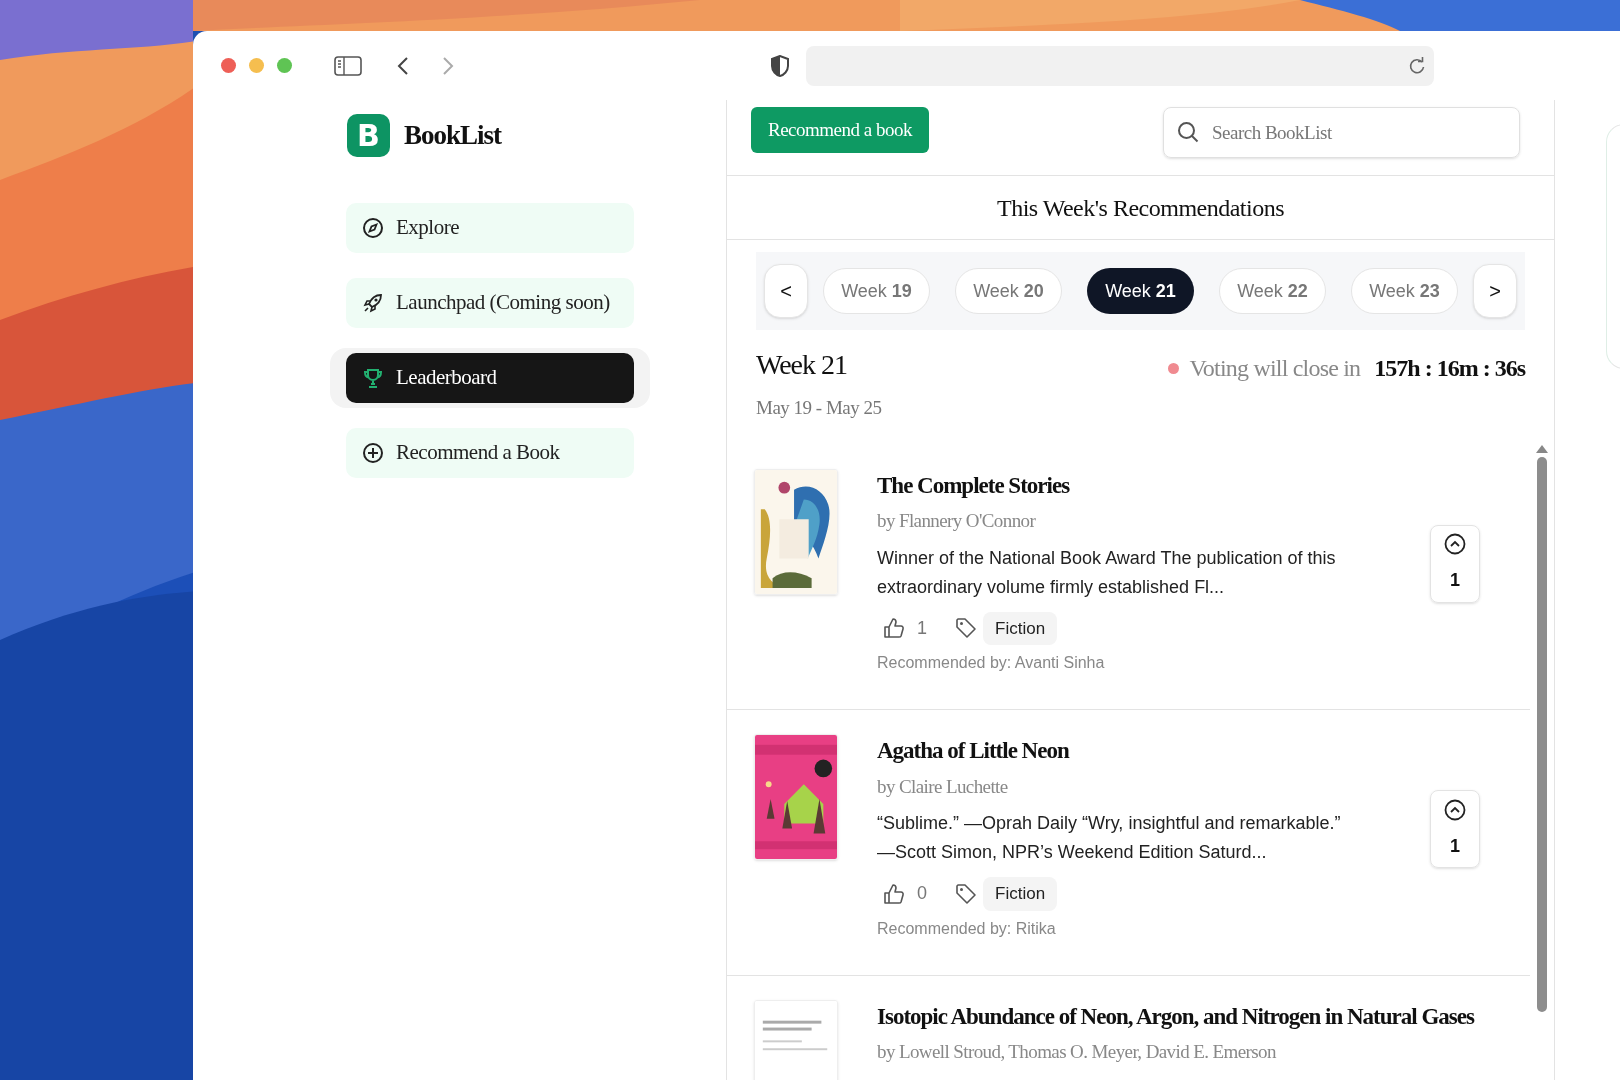 Image resolution: width=1620 pixels, height=1080 pixels. I want to click on voting-label: Voting will close in, so click(1275, 368).